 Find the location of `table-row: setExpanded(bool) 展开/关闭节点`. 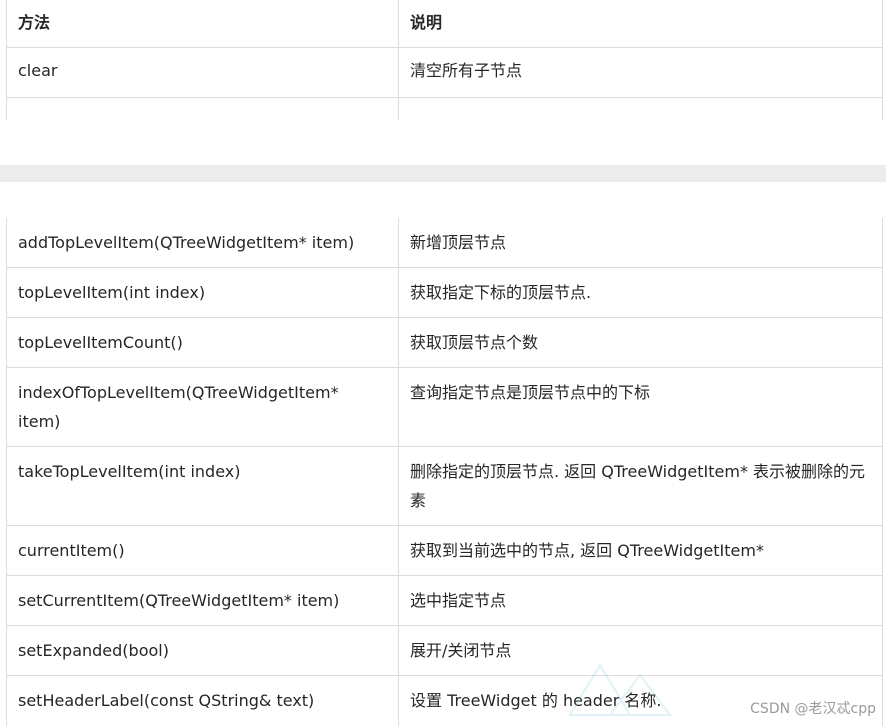

table-row: setExpanded(bool) 展开/关闭节点 is located at coordinates (444, 651).